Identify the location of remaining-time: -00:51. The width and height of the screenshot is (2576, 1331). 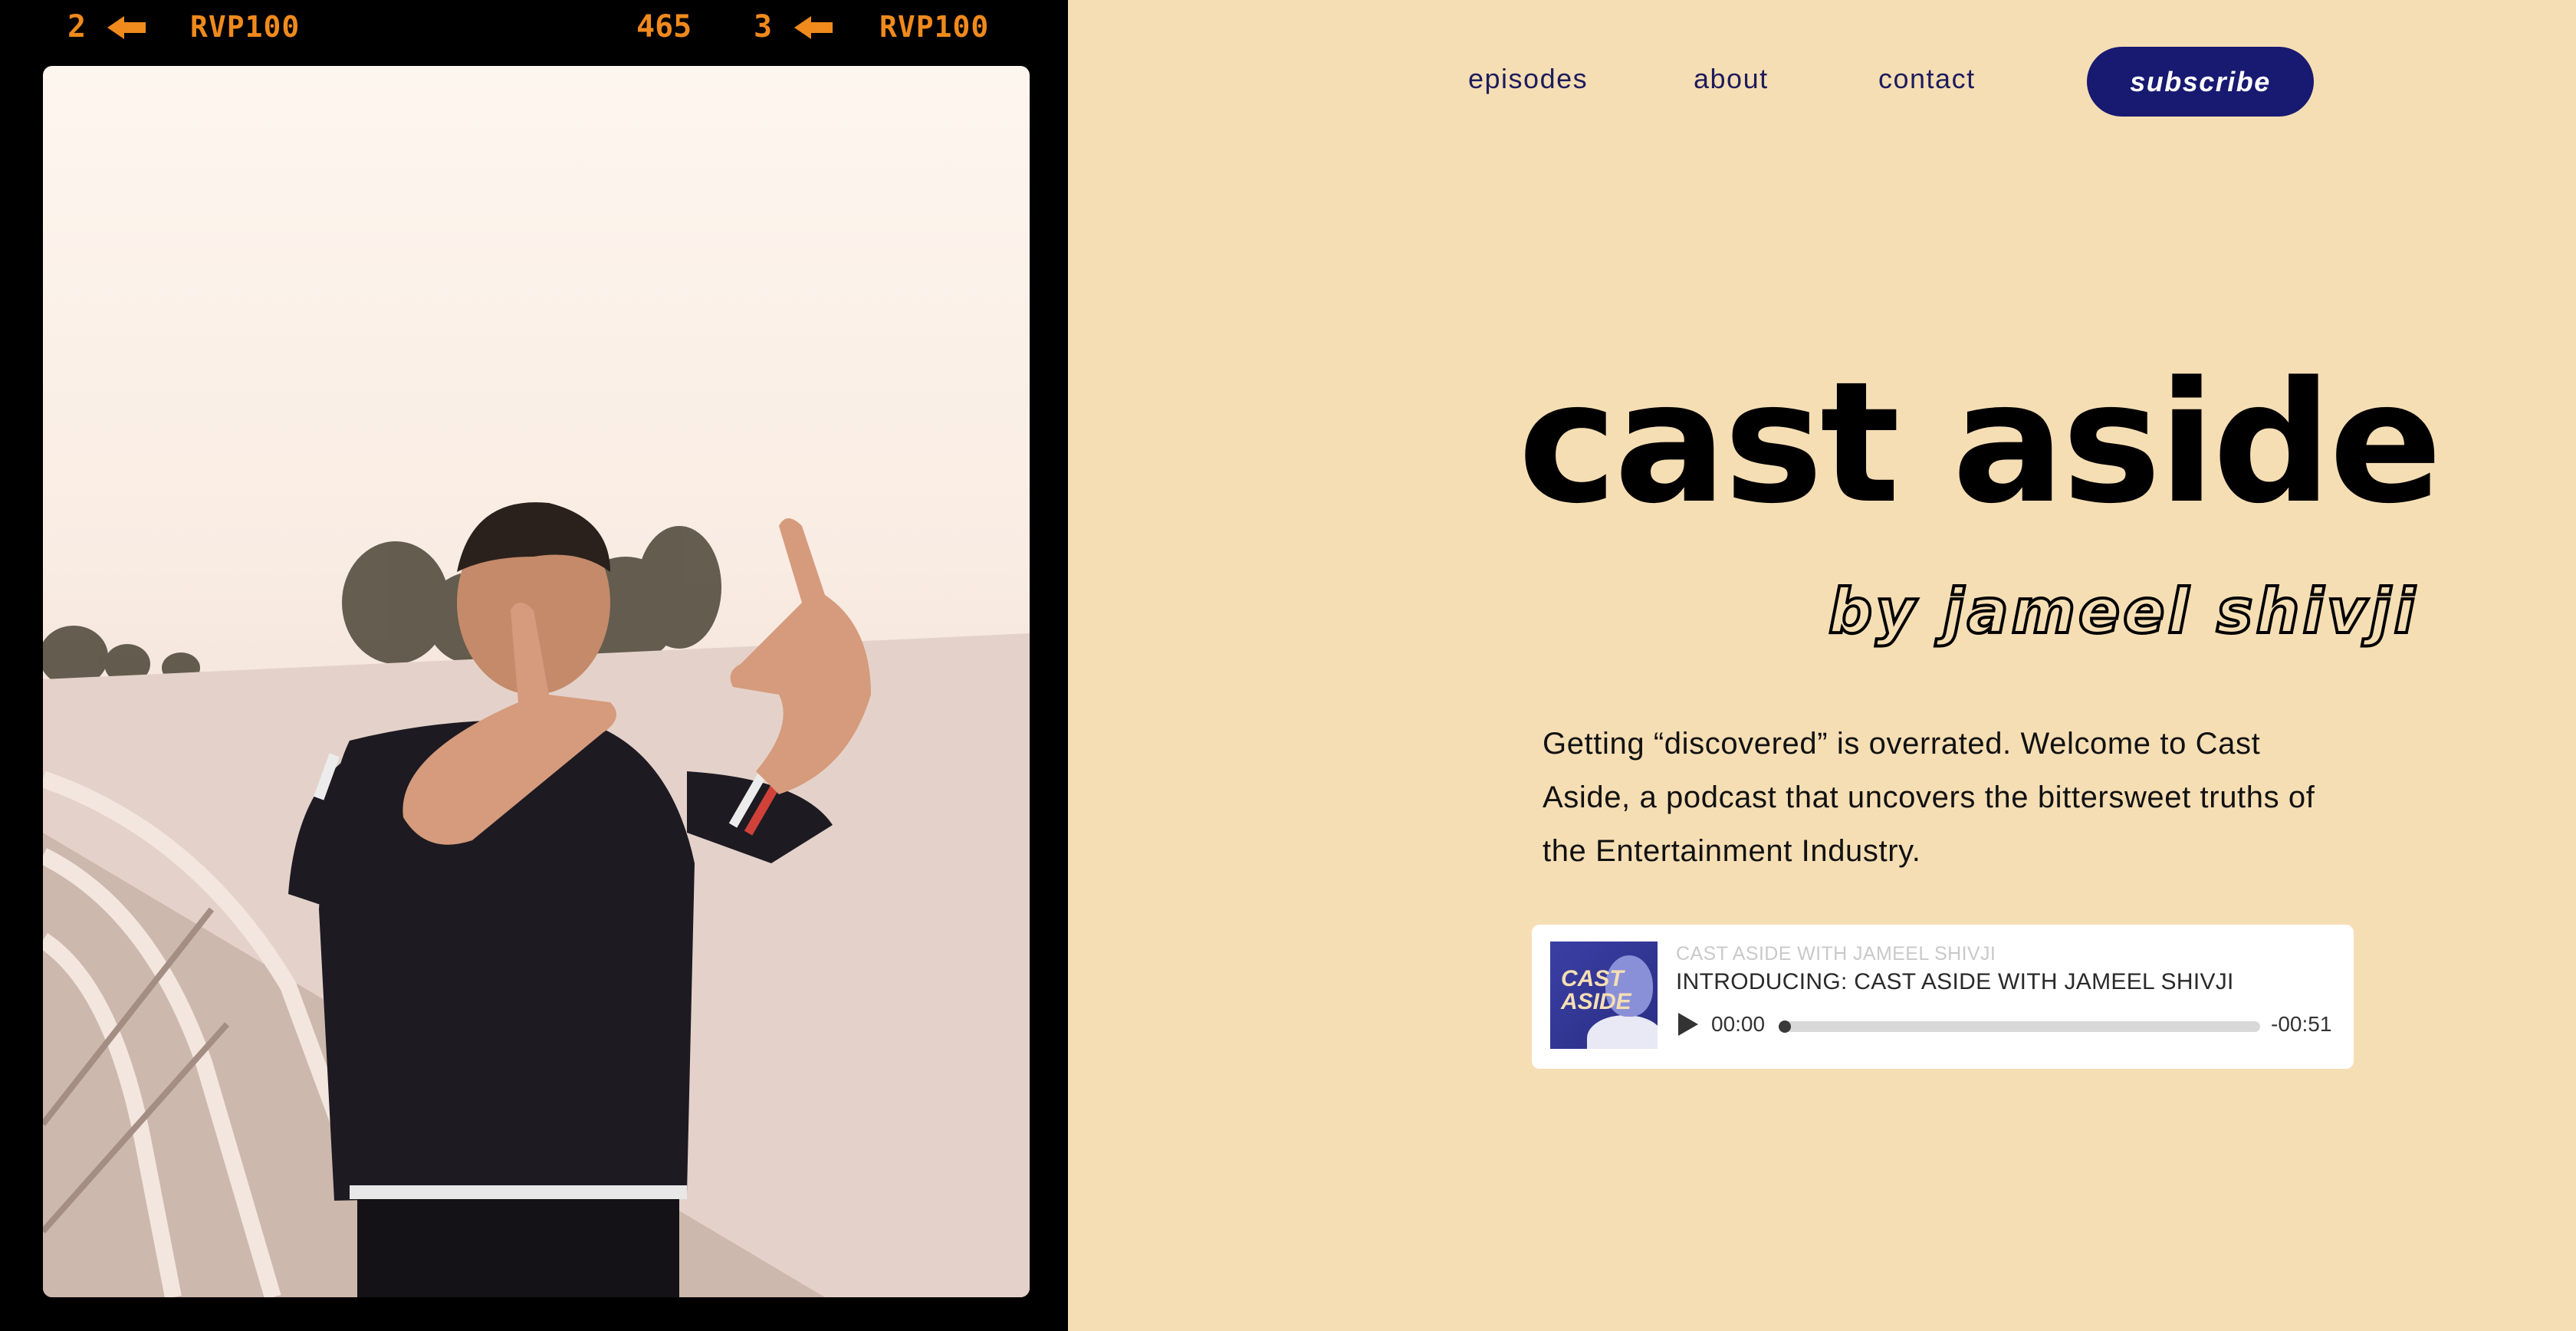
(2301, 1024).